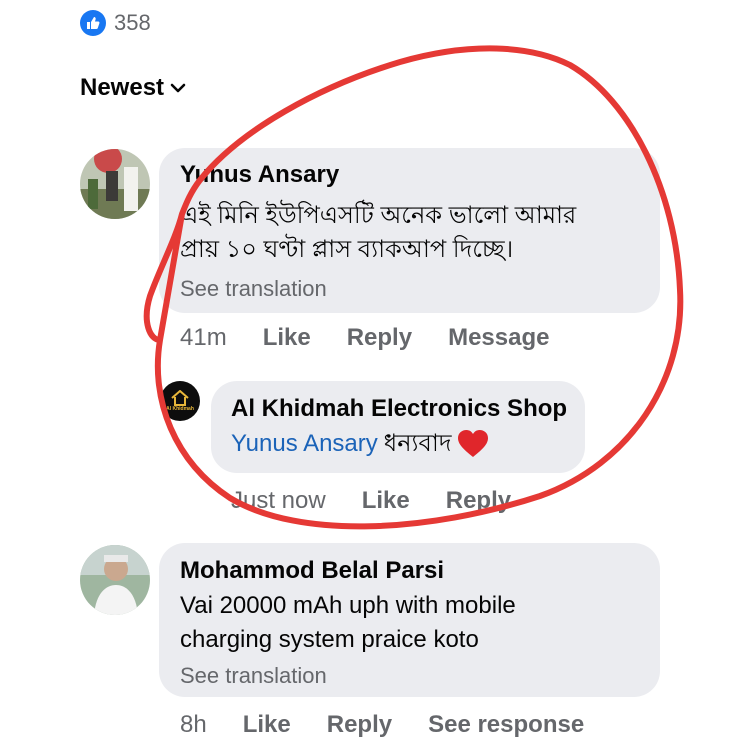 This screenshot has height=756, width=756. Describe the element at coordinates (122, 87) in the screenshot. I see `sort-label: Newest` at that location.